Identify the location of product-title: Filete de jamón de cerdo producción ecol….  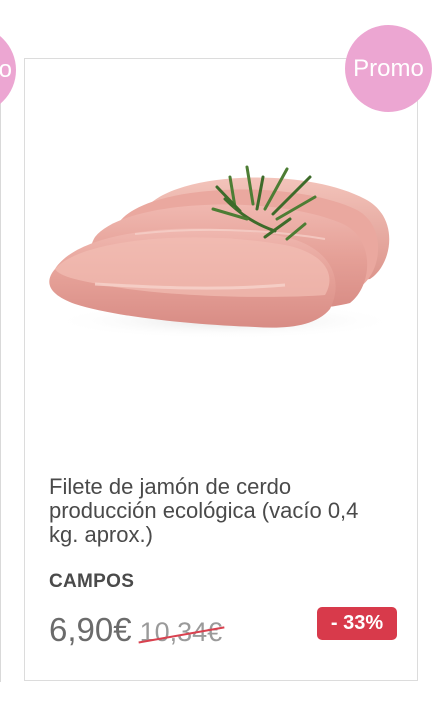
(219, 511).